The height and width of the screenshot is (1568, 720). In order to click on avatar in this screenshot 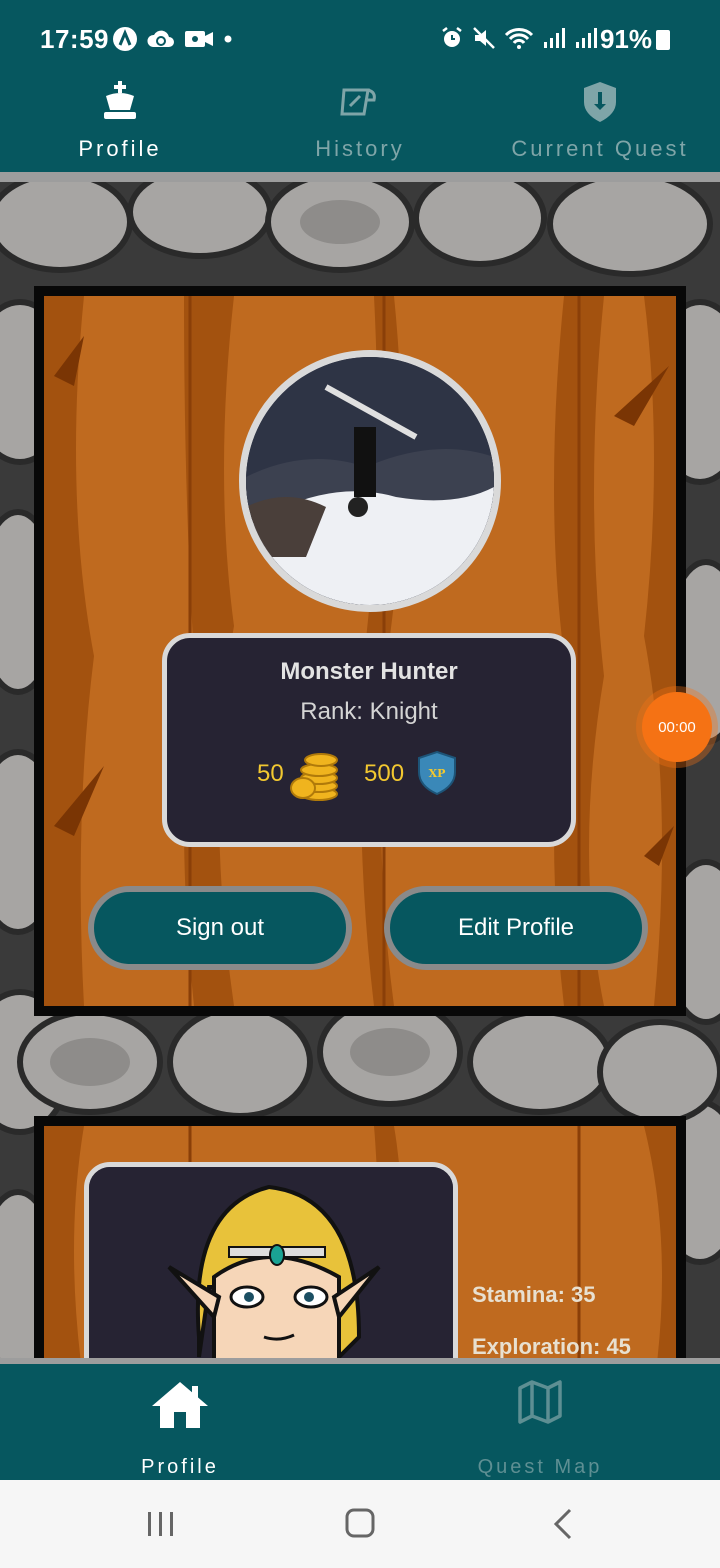, I will do `click(370, 481)`.